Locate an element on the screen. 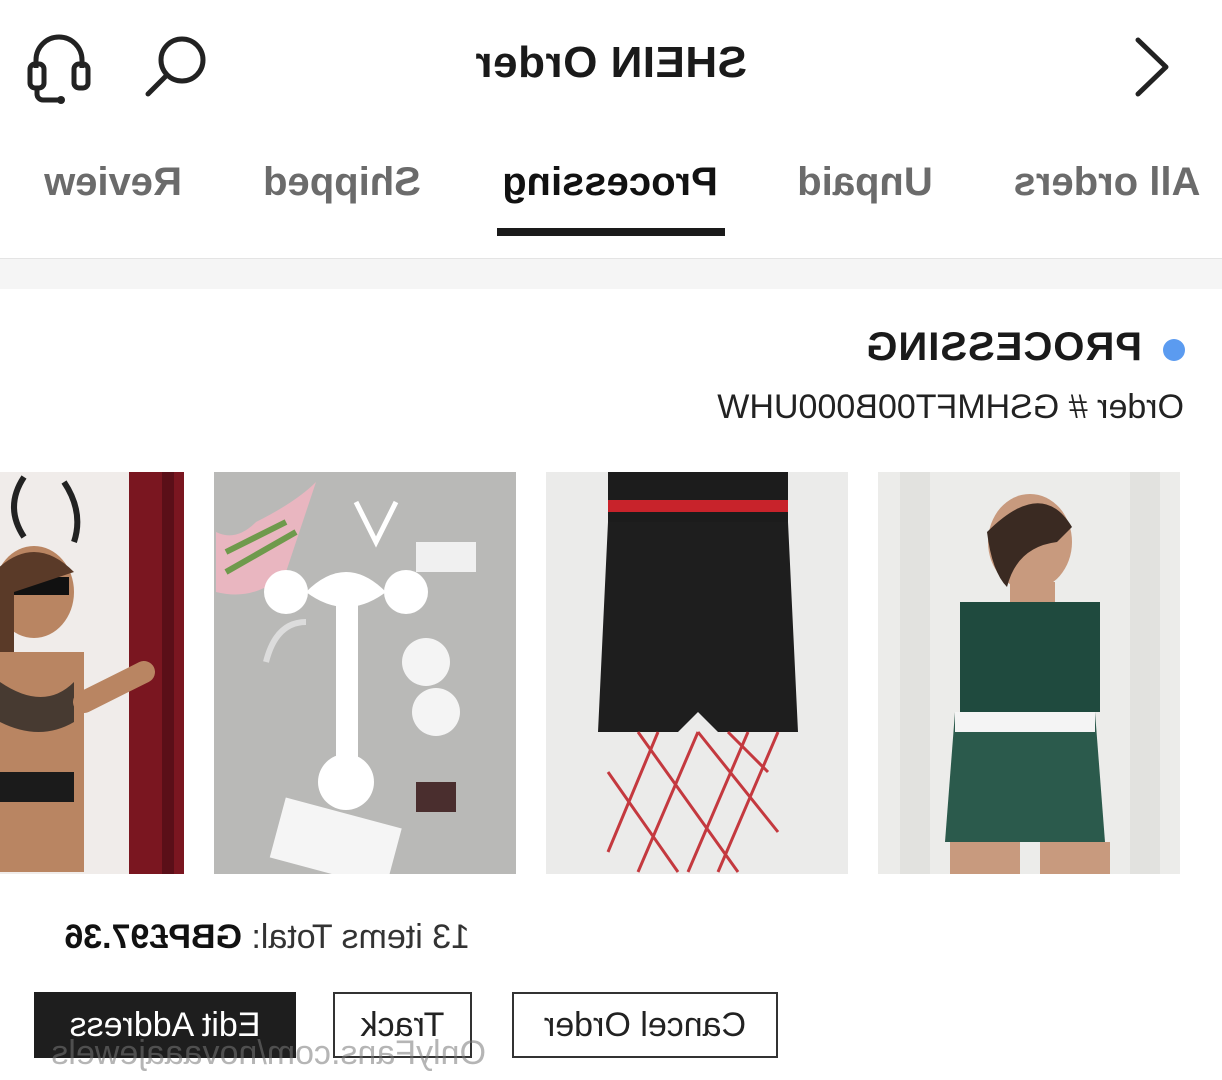  status-dot is located at coordinates (1174, 350).